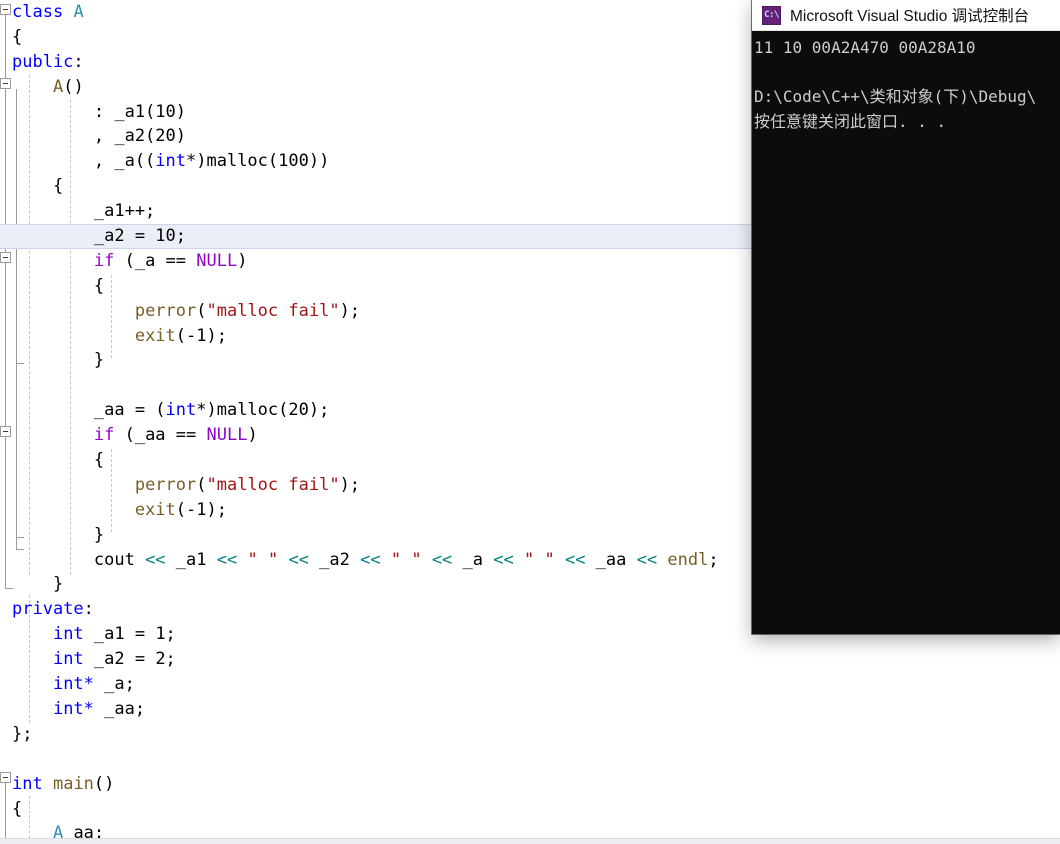 The width and height of the screenshot is (1060, 844). What do you see at coordinates (688, 559) in the screenshot?
I see `token: endl` at bounding box center [688, 559].